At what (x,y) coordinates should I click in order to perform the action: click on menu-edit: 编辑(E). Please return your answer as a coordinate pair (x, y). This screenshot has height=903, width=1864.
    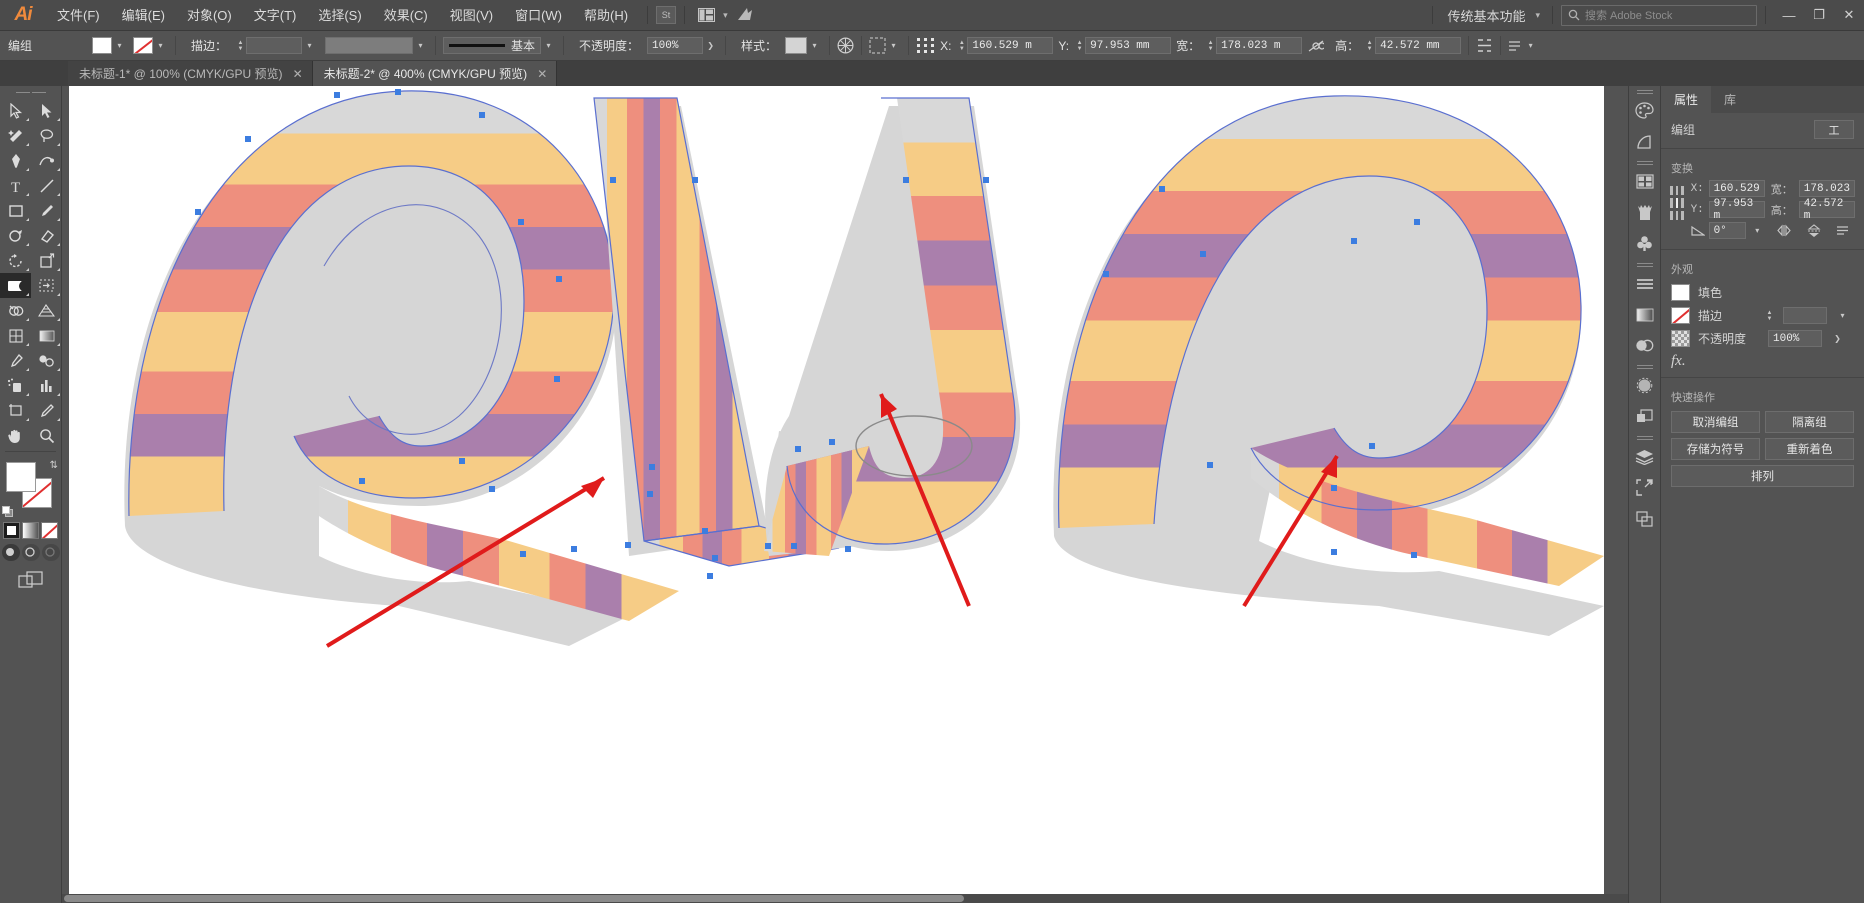
    Looking at the image, I should click on (143, 15).